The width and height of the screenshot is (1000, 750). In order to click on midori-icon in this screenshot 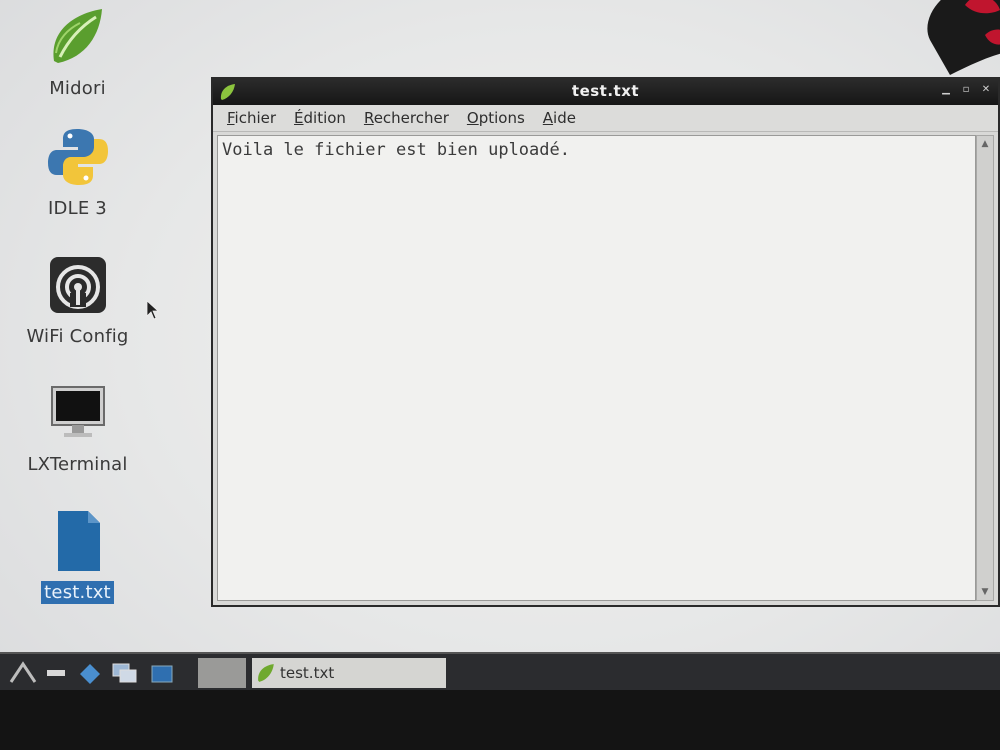, I will do `click(77, 36)`.